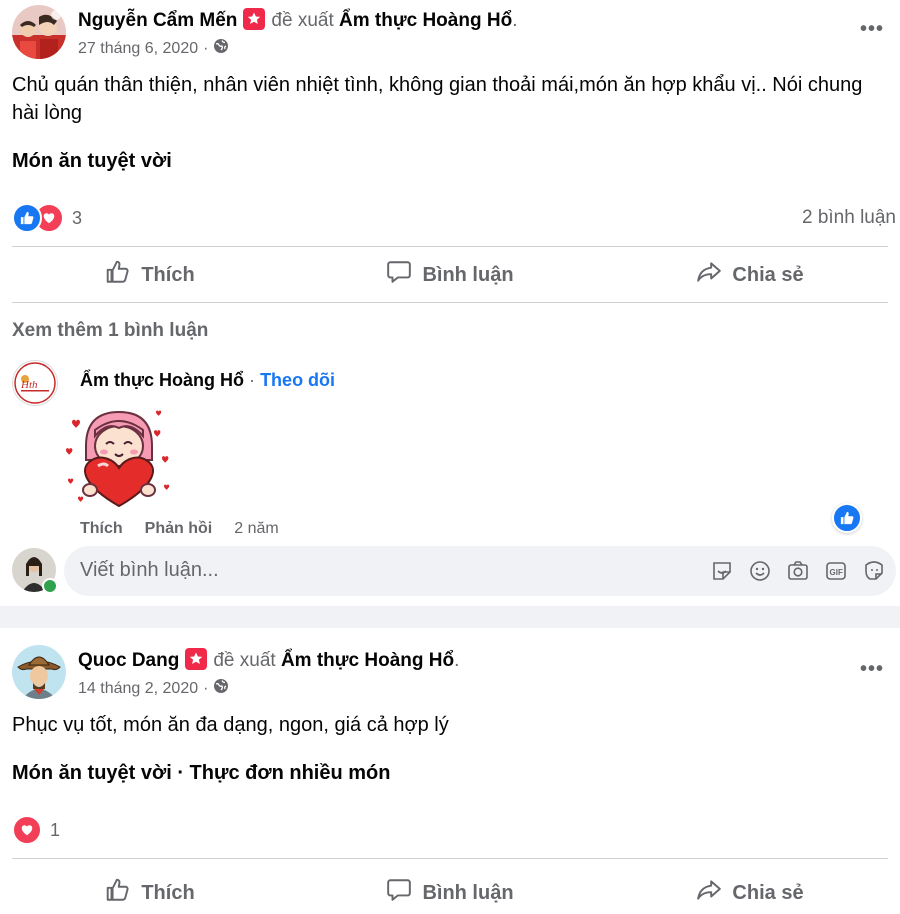 The height and width of the screenshot is (914, 900). What do you see at coordinates (119, 457) in the screenshot?
I see `heart-girl-sticker` at bounding box center [119, 457].